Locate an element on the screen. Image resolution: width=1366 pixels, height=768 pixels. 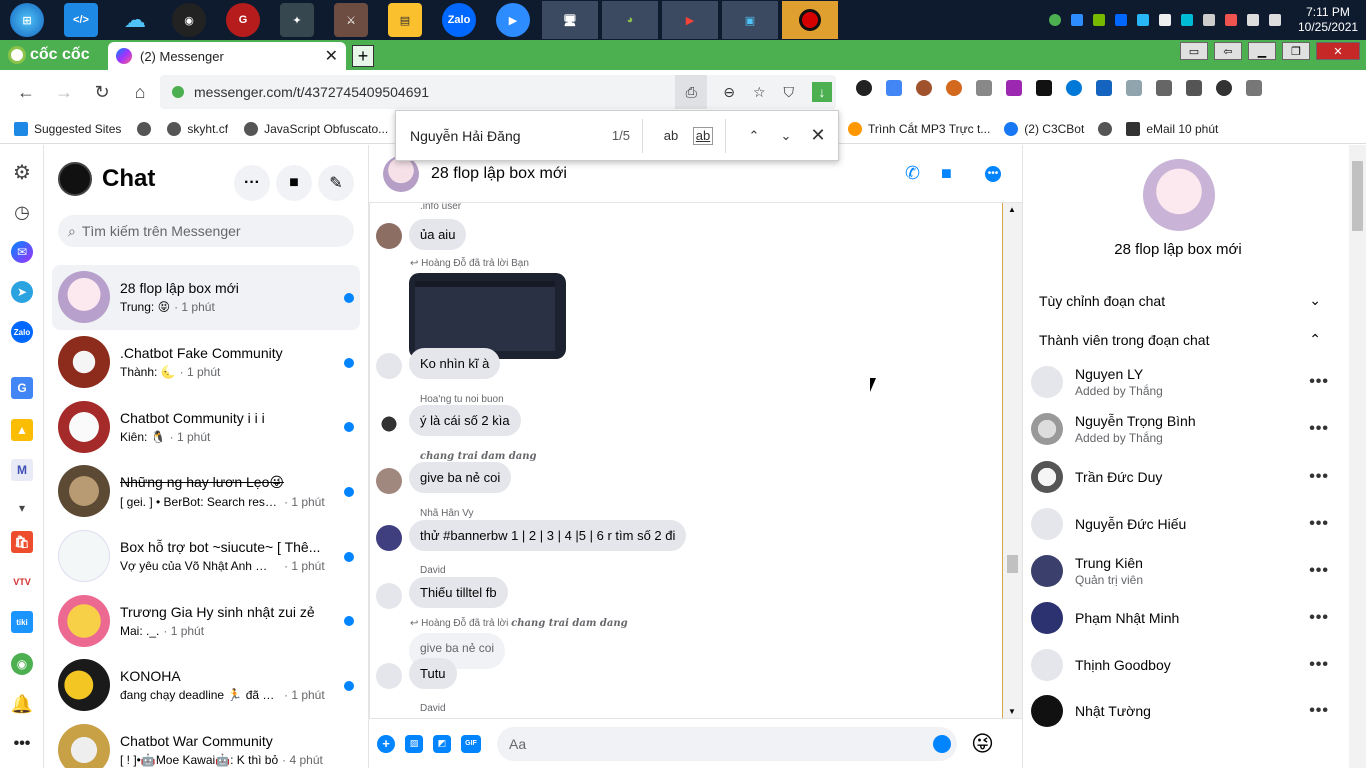
previous-match-icon: ⌃ is located at coordinates (754, 136).